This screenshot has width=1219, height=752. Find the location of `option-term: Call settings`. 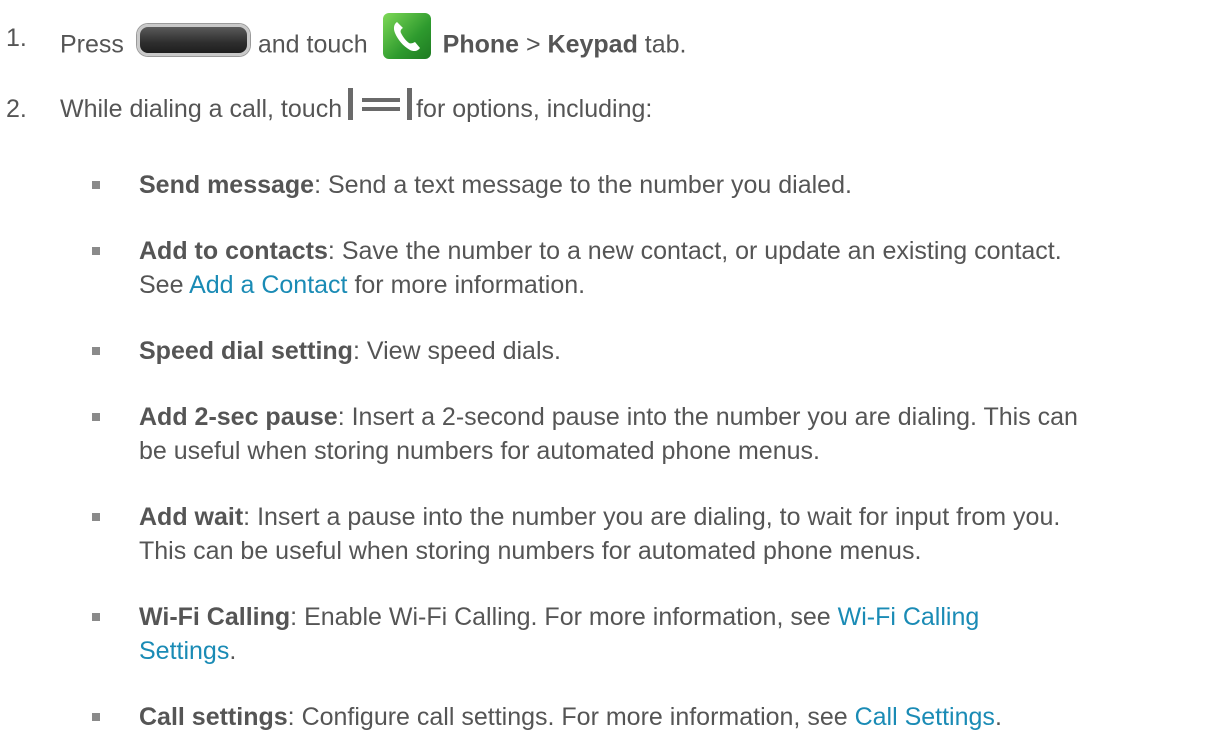

option-term: Call settings is located at coordinates (213, 717).